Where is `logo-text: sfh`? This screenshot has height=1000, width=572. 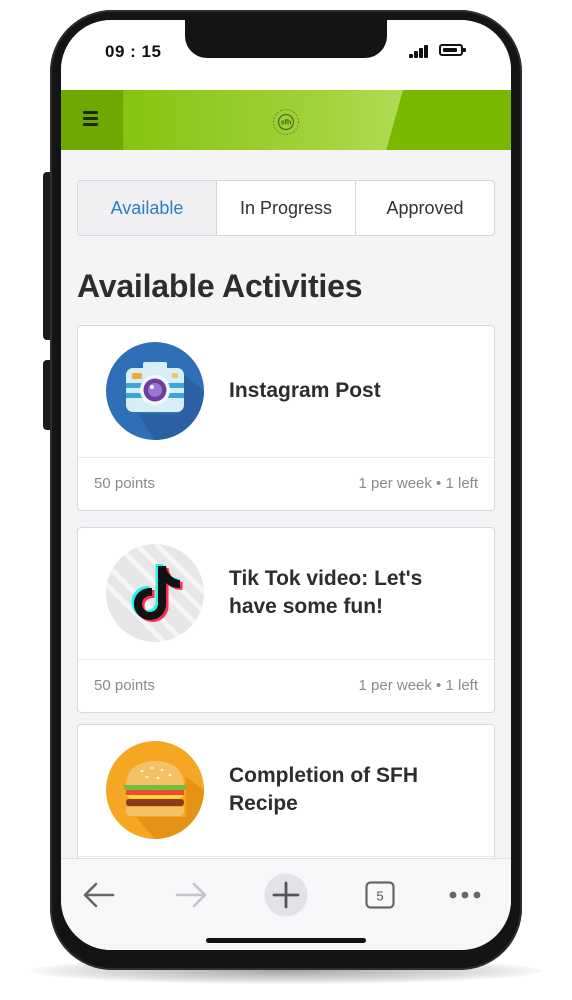
logo-text: sfh is located at coordinates (286, 123).